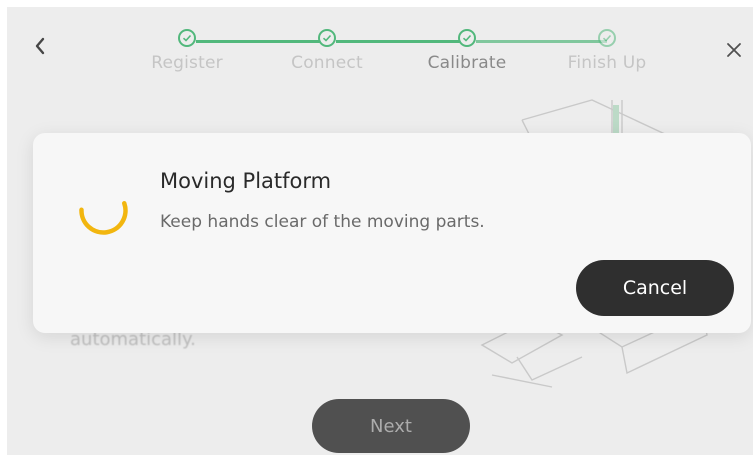 The image size is (753, 457). I want to click on cancel-button-label: Cancel, so click(655, 288).